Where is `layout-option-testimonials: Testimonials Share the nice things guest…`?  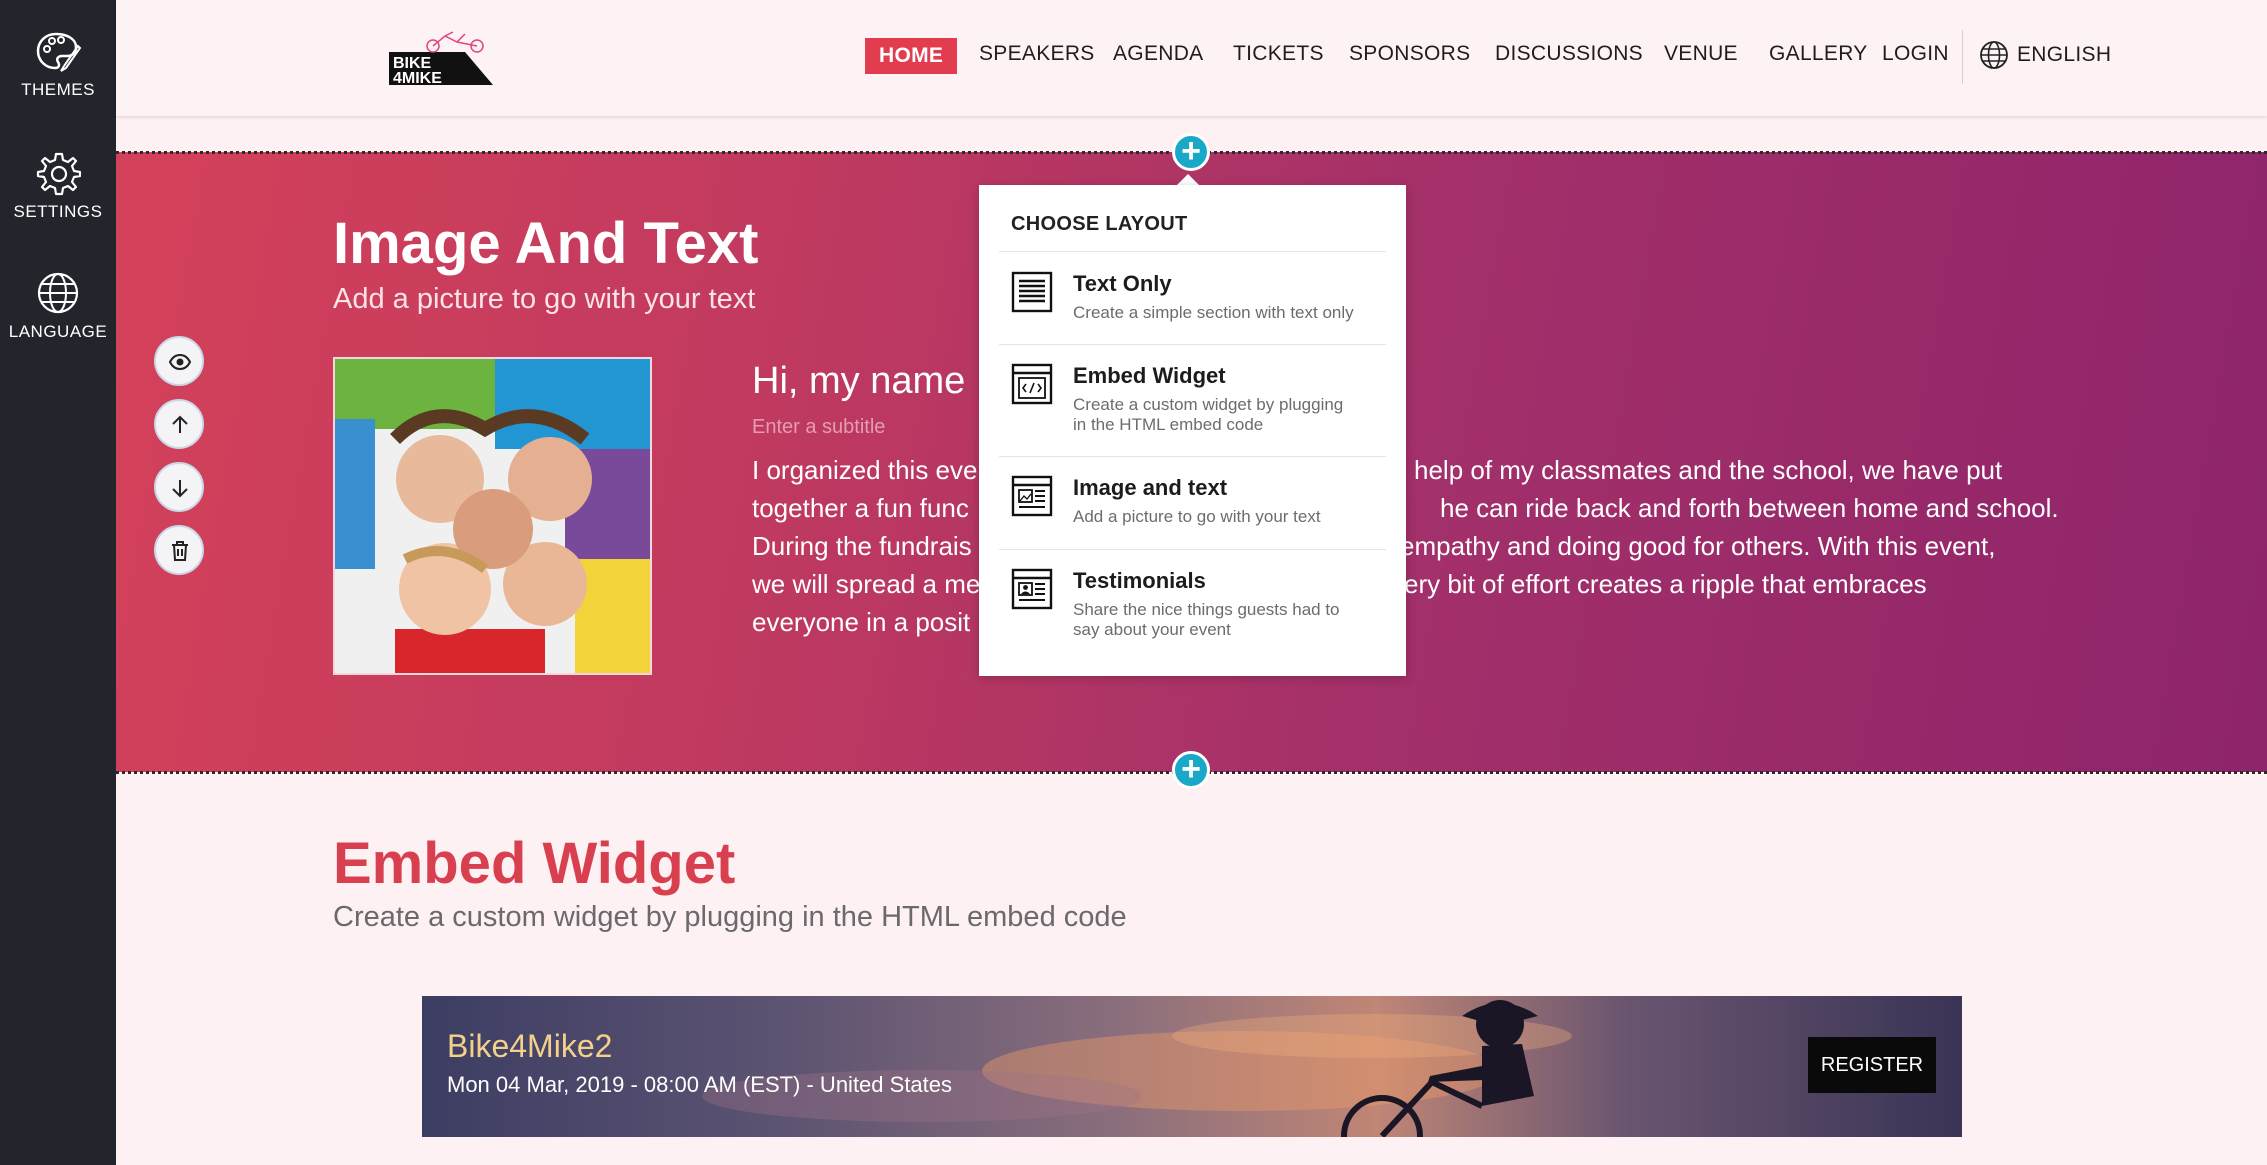
layout-option-testimonials: Testimonials Share the nice things guest… is located at coordinates (1192, 613).